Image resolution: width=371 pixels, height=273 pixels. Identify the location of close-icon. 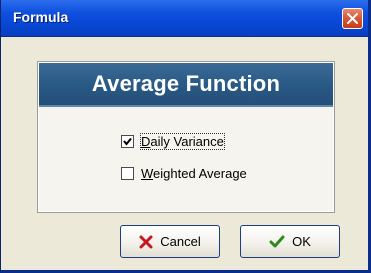
(352, 18).